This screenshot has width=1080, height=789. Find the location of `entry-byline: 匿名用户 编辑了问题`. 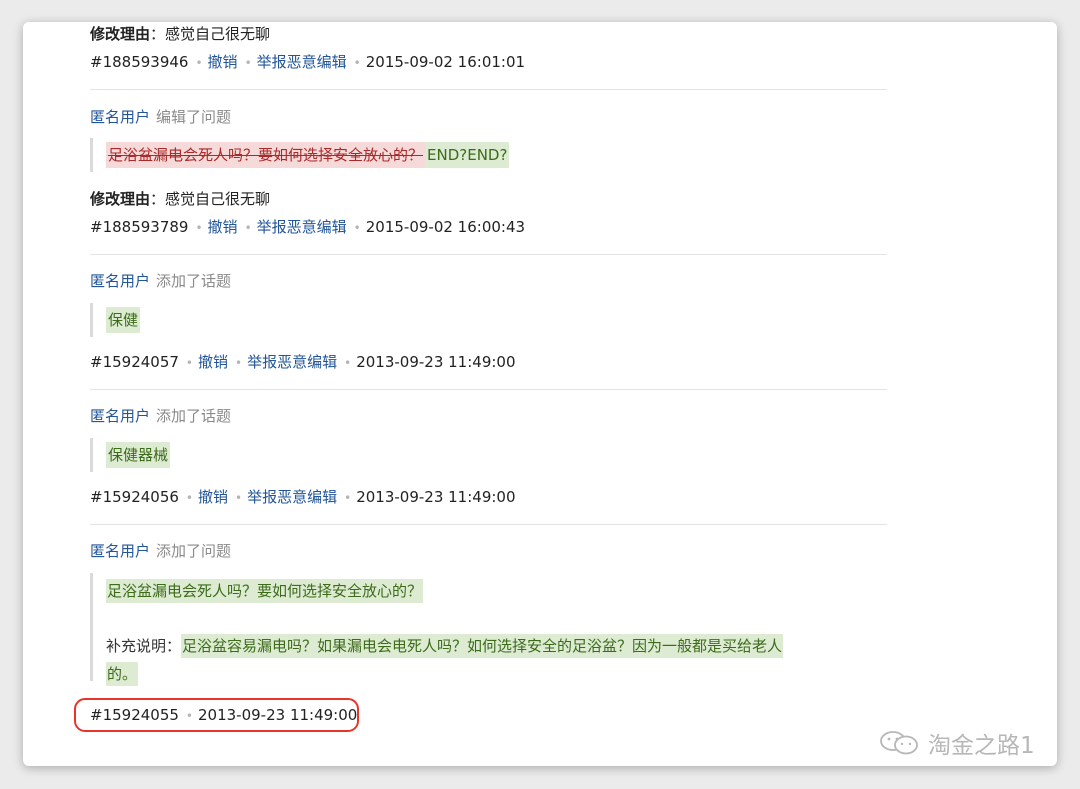

entry-byline: 匿名用户 编辑了问题 is located at coordinates (160, 116).